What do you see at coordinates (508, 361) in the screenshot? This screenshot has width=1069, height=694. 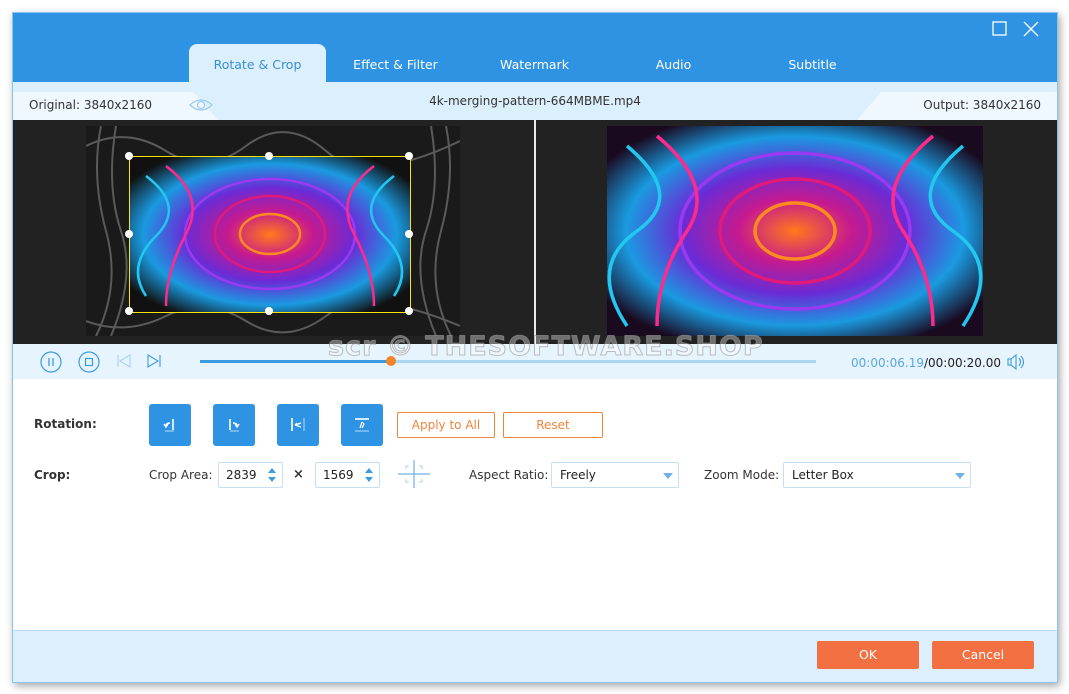 I see `seek-slider` at bounding box center [508, 361].